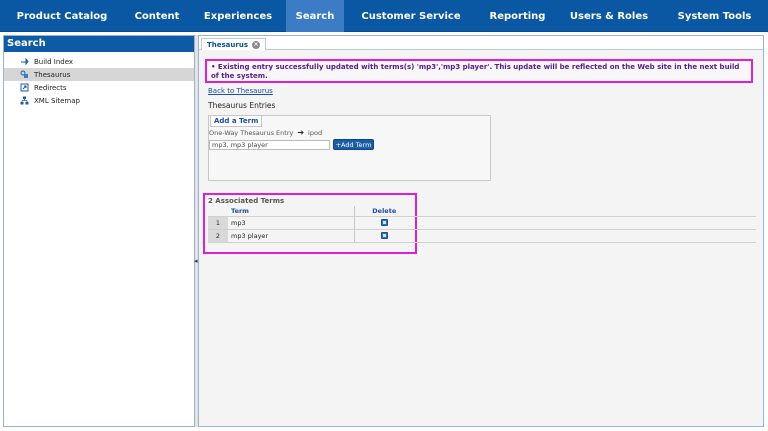  I want to click on section-title: Thesaurus Entries, so click(242, 105).